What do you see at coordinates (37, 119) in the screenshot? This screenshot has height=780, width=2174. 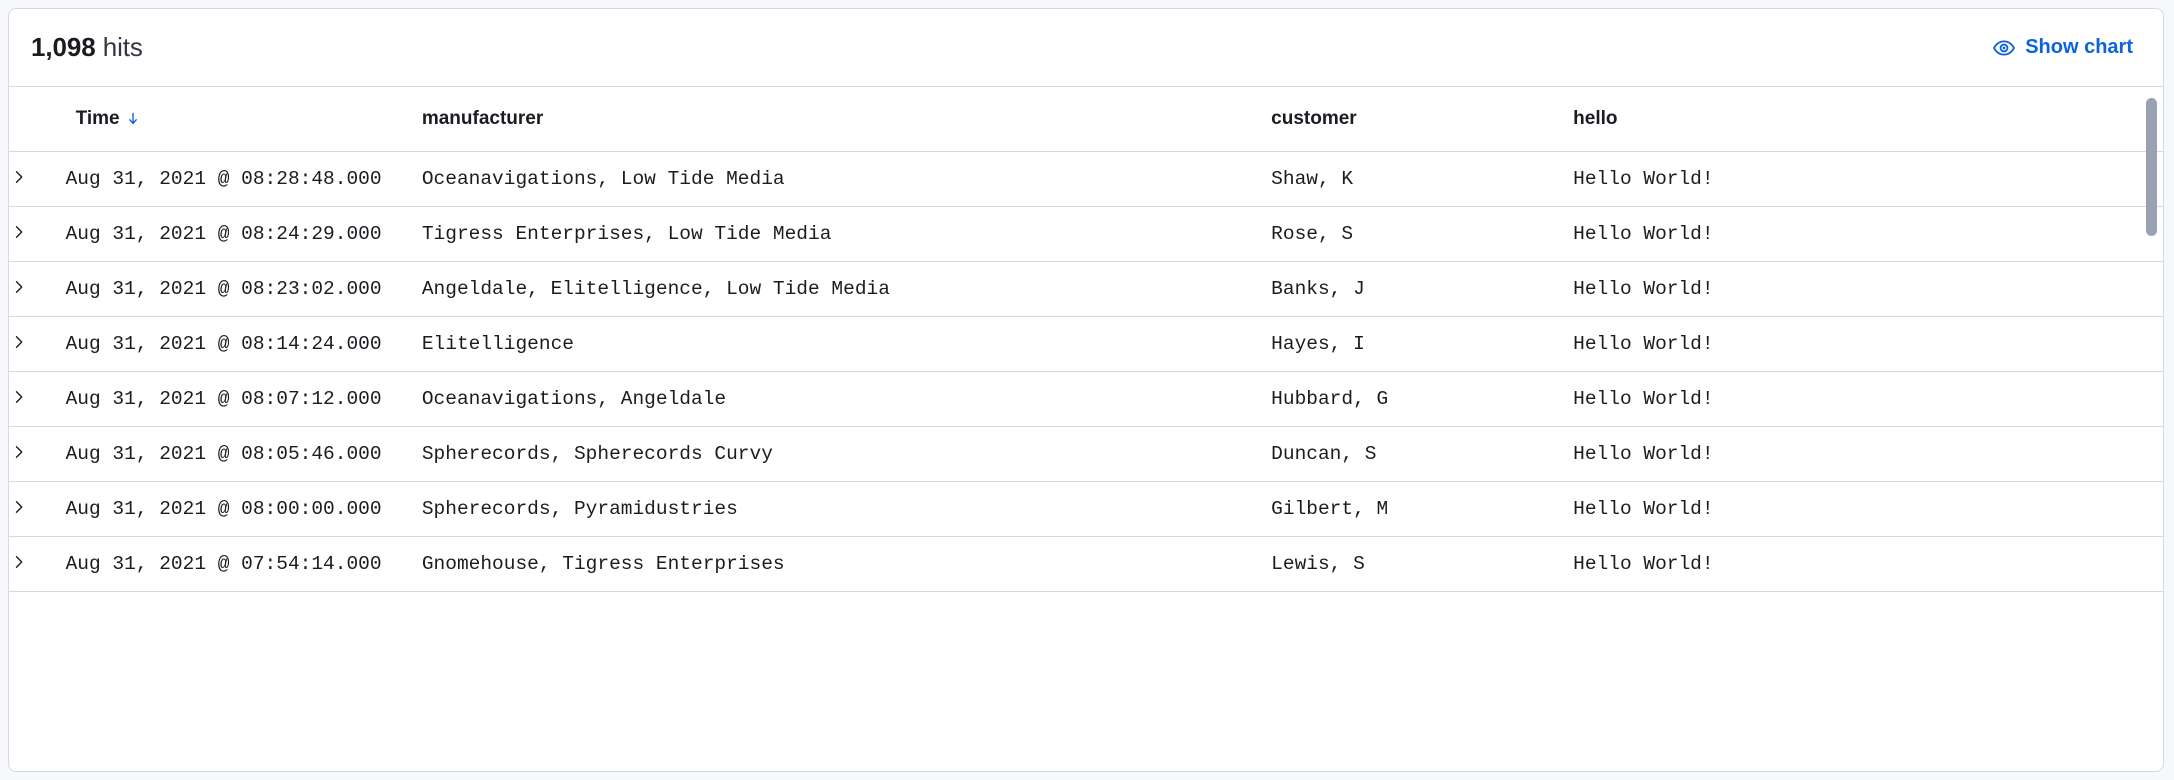 I see `expand-column-header` at bounding box center [37, 119].